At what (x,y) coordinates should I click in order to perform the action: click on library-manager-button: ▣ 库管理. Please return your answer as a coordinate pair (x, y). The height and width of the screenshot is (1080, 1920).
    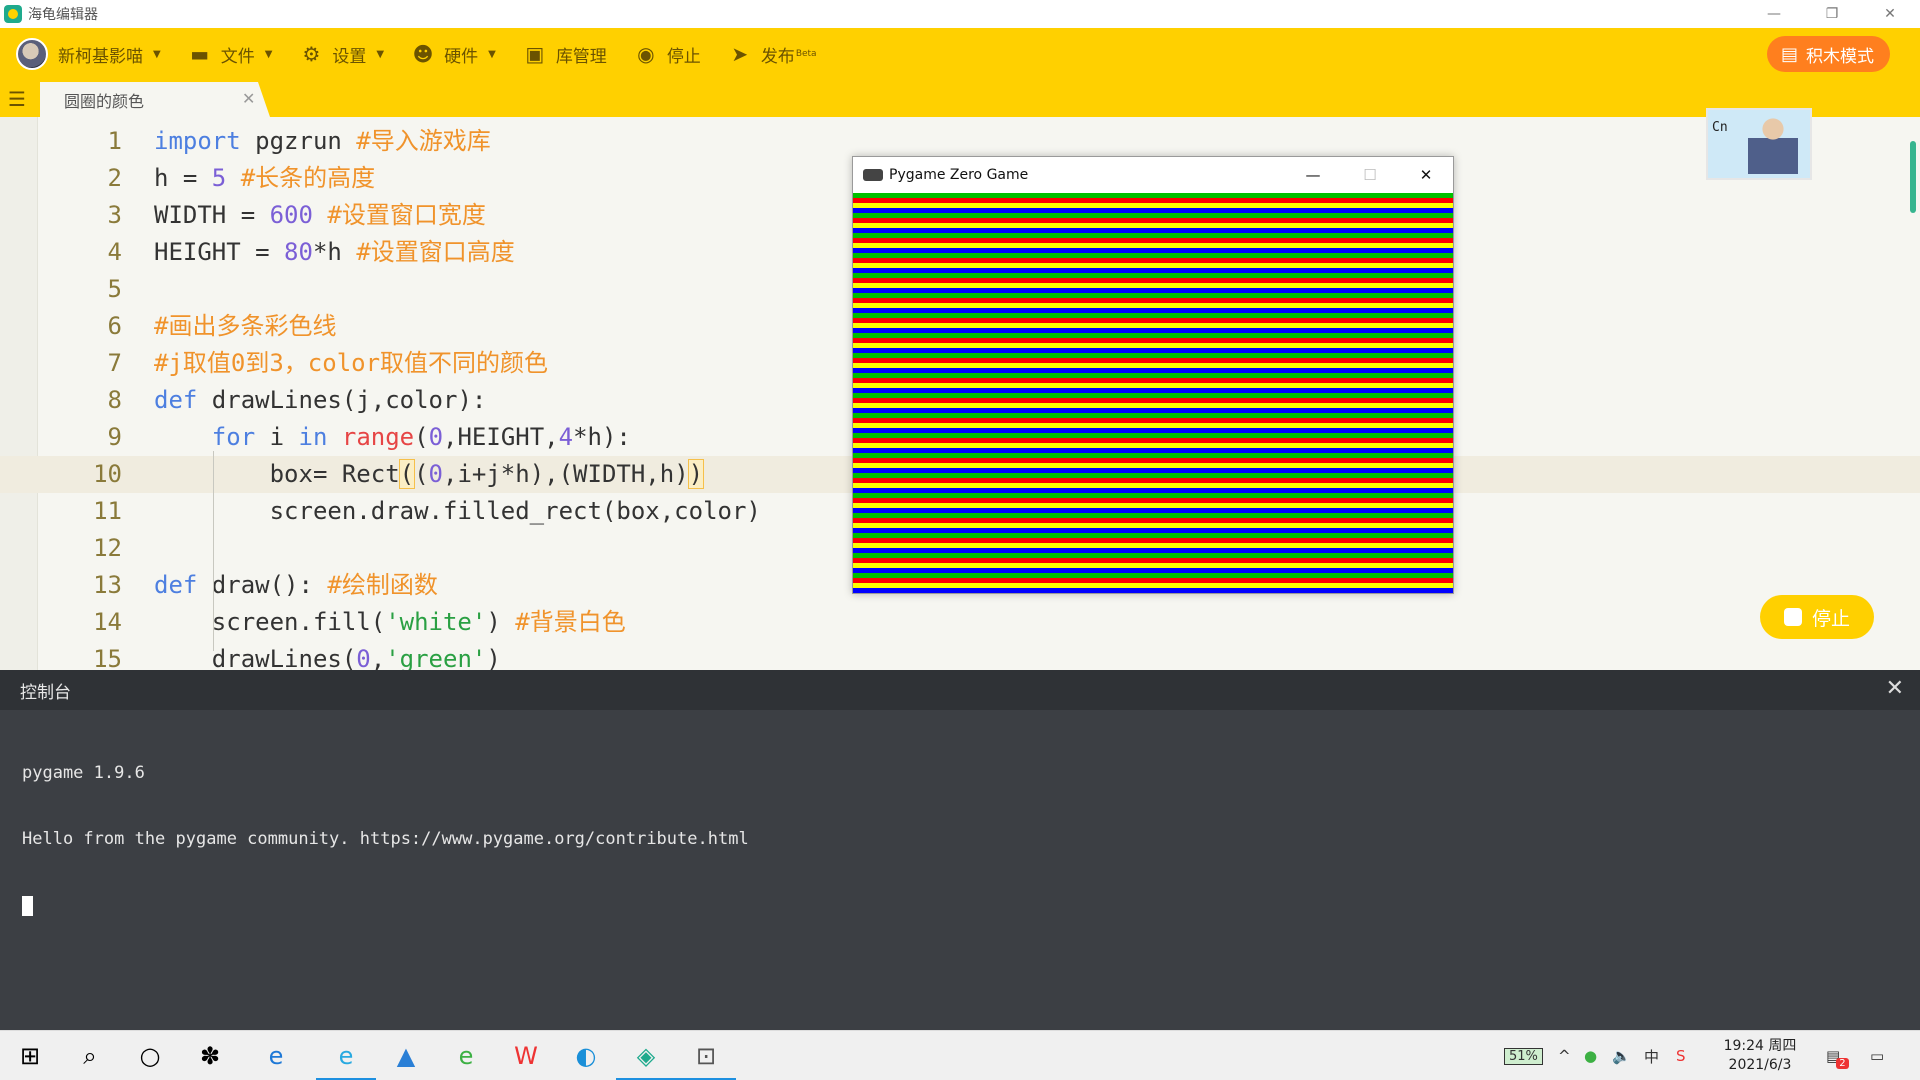
    Looking at the image, I should click on (565, 54).